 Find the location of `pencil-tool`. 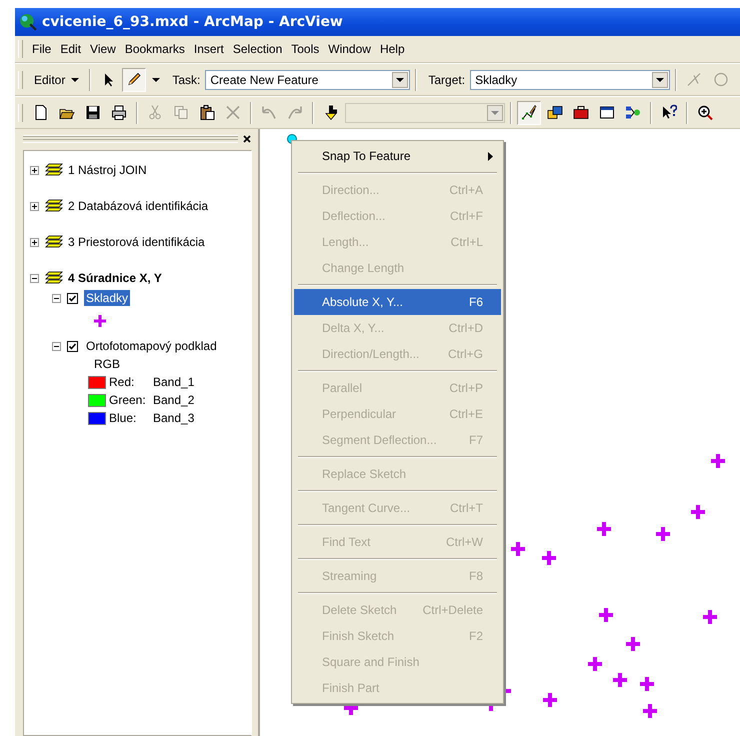

pencil-tool is located at coordinates (134, 80).